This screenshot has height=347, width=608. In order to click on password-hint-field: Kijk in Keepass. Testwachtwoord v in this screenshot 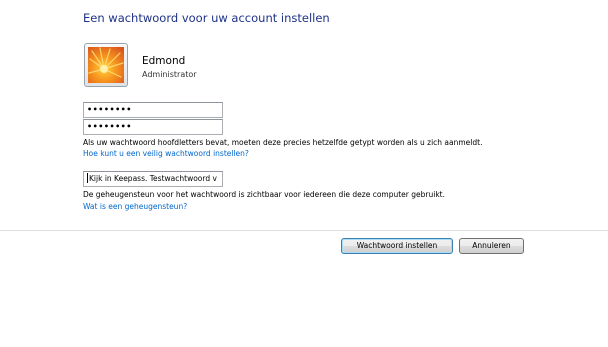, I will do `click(153, 179)`.